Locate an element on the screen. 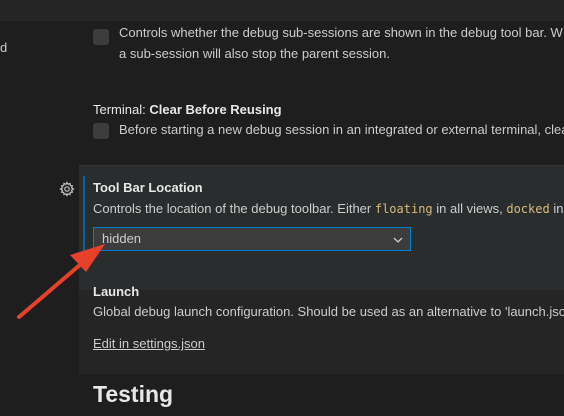  code-docked: docked is located at coordinates (528, 209).